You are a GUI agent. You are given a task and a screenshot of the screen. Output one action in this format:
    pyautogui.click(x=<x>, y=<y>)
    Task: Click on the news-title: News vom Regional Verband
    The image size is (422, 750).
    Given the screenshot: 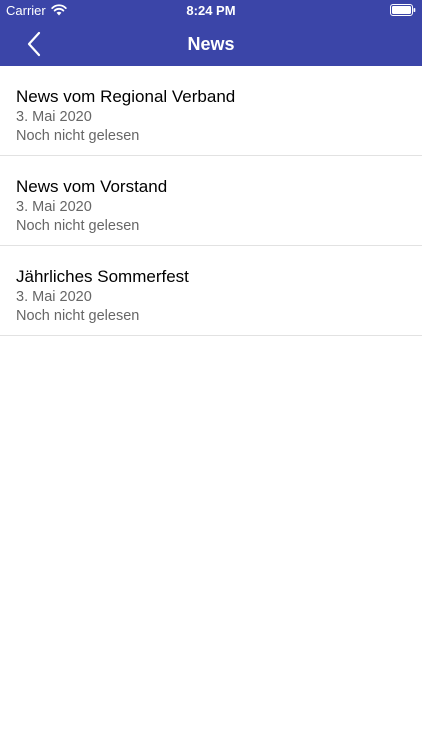 What is the action you would take?
    pyautogui.click(x=126, y=96)
    